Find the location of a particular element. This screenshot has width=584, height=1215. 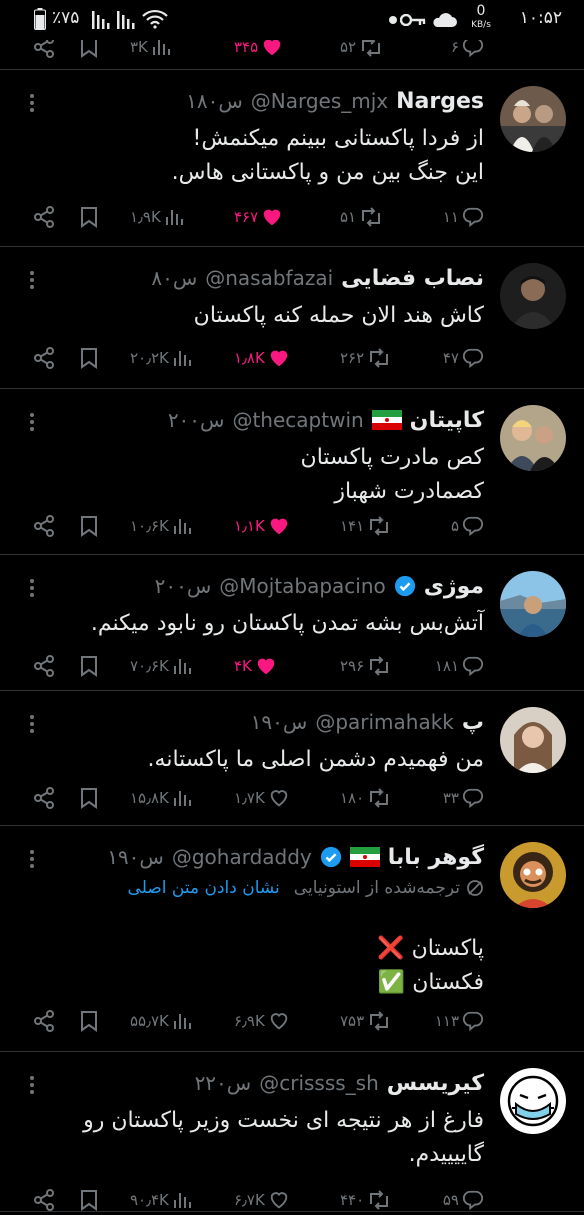

user-handle: @crissss_sh is located at coordinates (319, 1083).